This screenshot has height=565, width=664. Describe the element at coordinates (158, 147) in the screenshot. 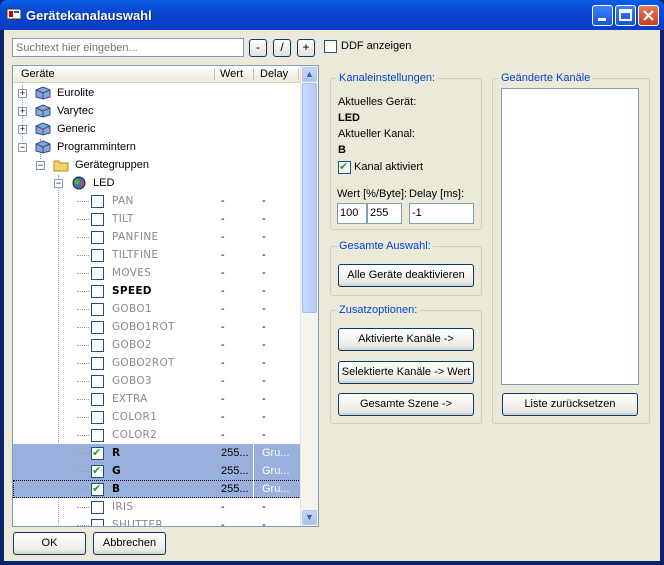

I see `tree-item-device: − Programmintern` at that location.